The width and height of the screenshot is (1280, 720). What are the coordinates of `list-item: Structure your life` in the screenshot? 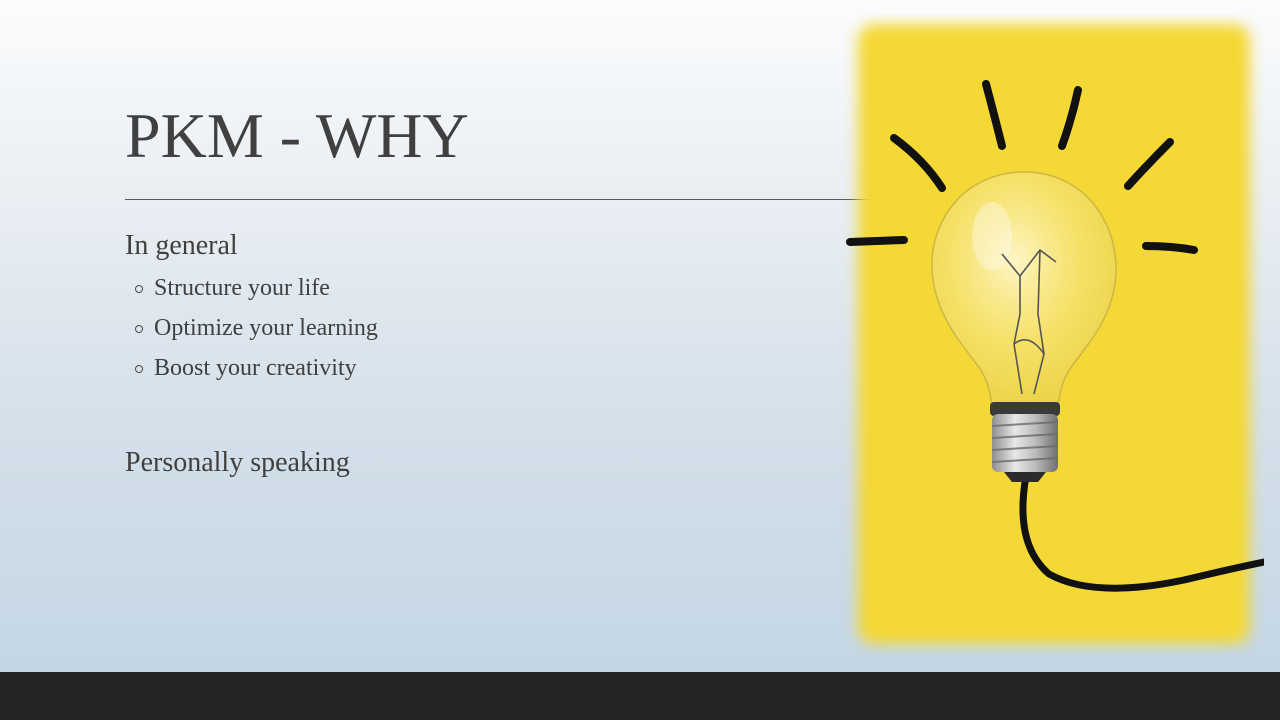 It's located at (256, 288).